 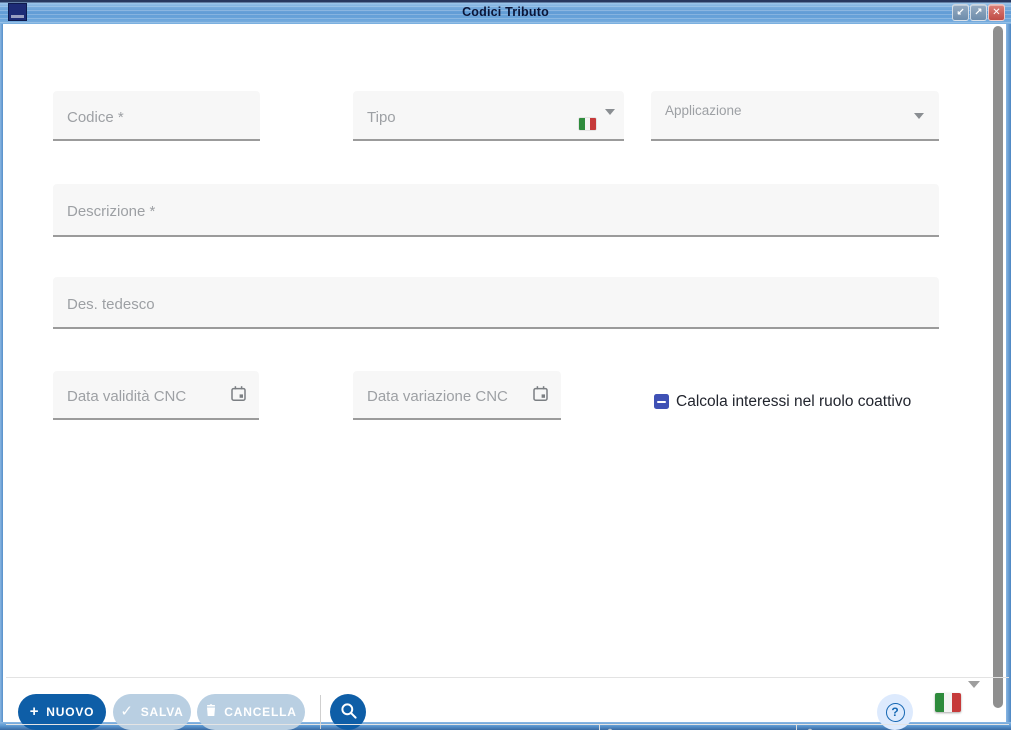 What do you see at coordinates (948, 702) in the screenshot?
I see `language-flag-it-icon` at bounding box center [948, 702].